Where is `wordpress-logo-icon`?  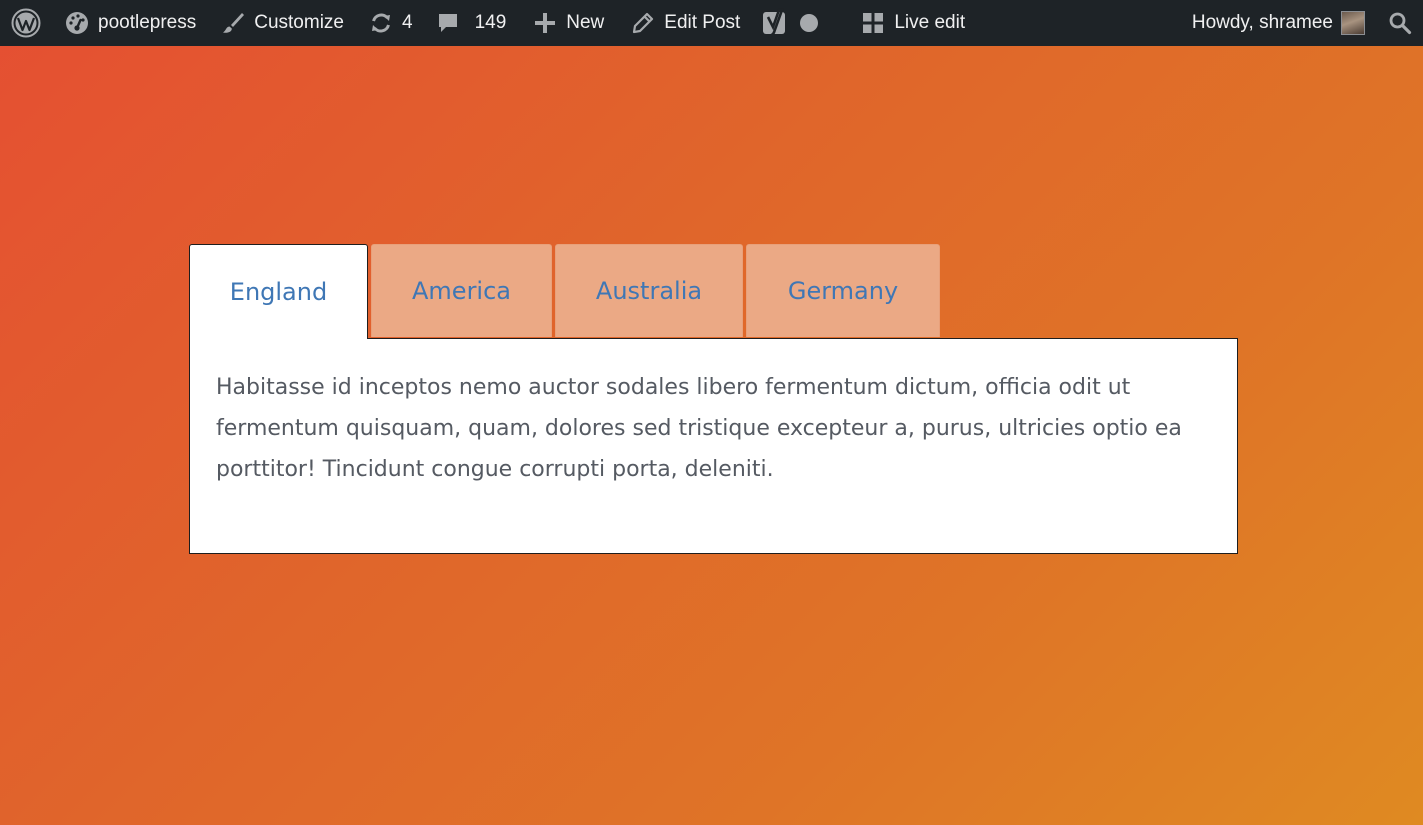
wordpress-logo-icon is located at coordinates (26, 23).